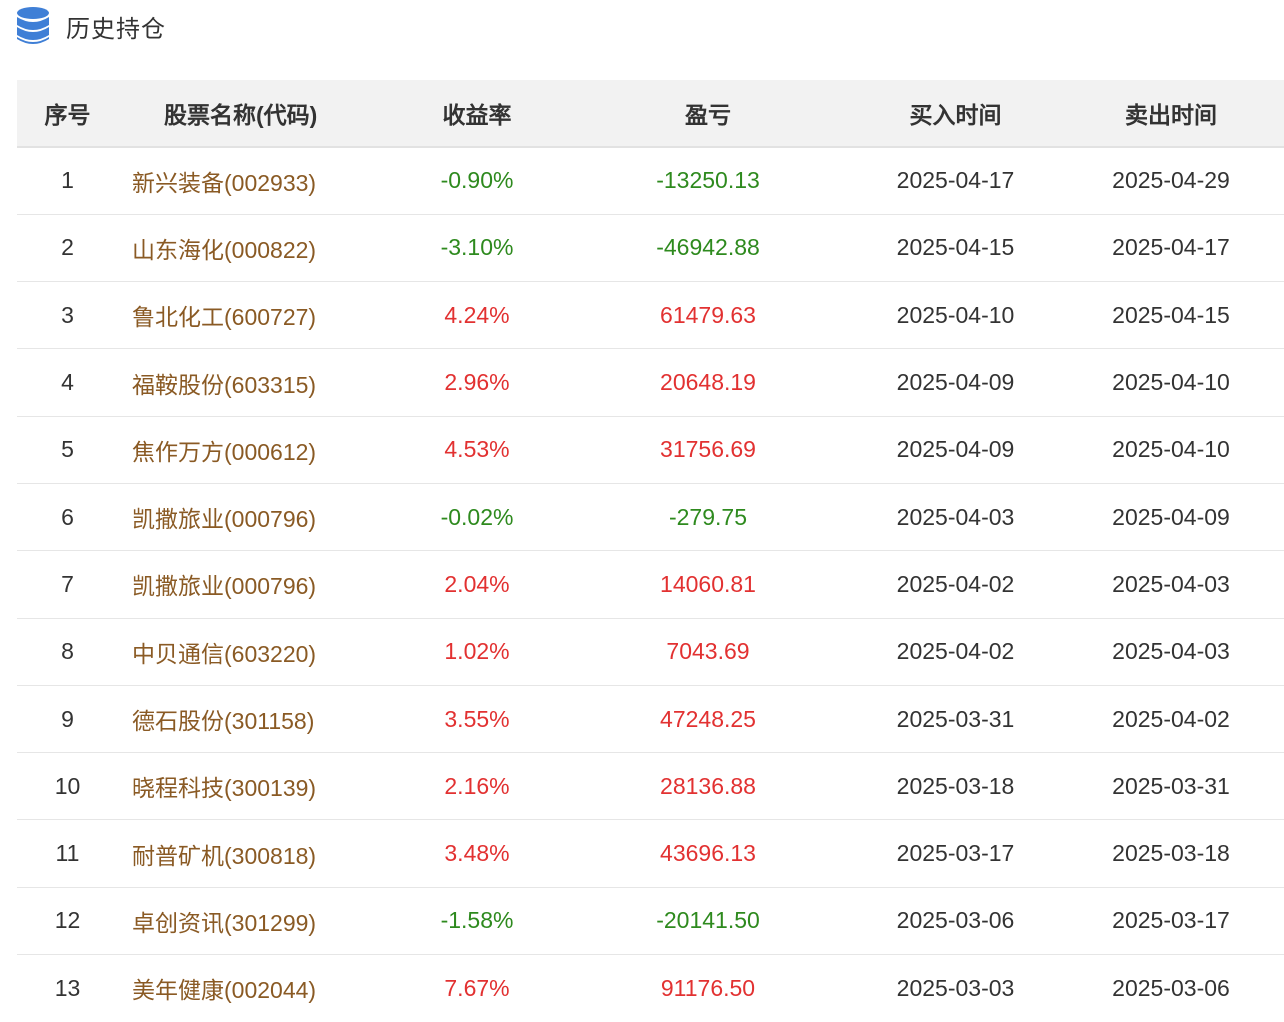 This screenshot has width=1284, height=1022. What do you see at coordinates (1171, 315) in the screenshot?
I see `sell-date: 2025-04-15` at bounding box center [1171, 315].